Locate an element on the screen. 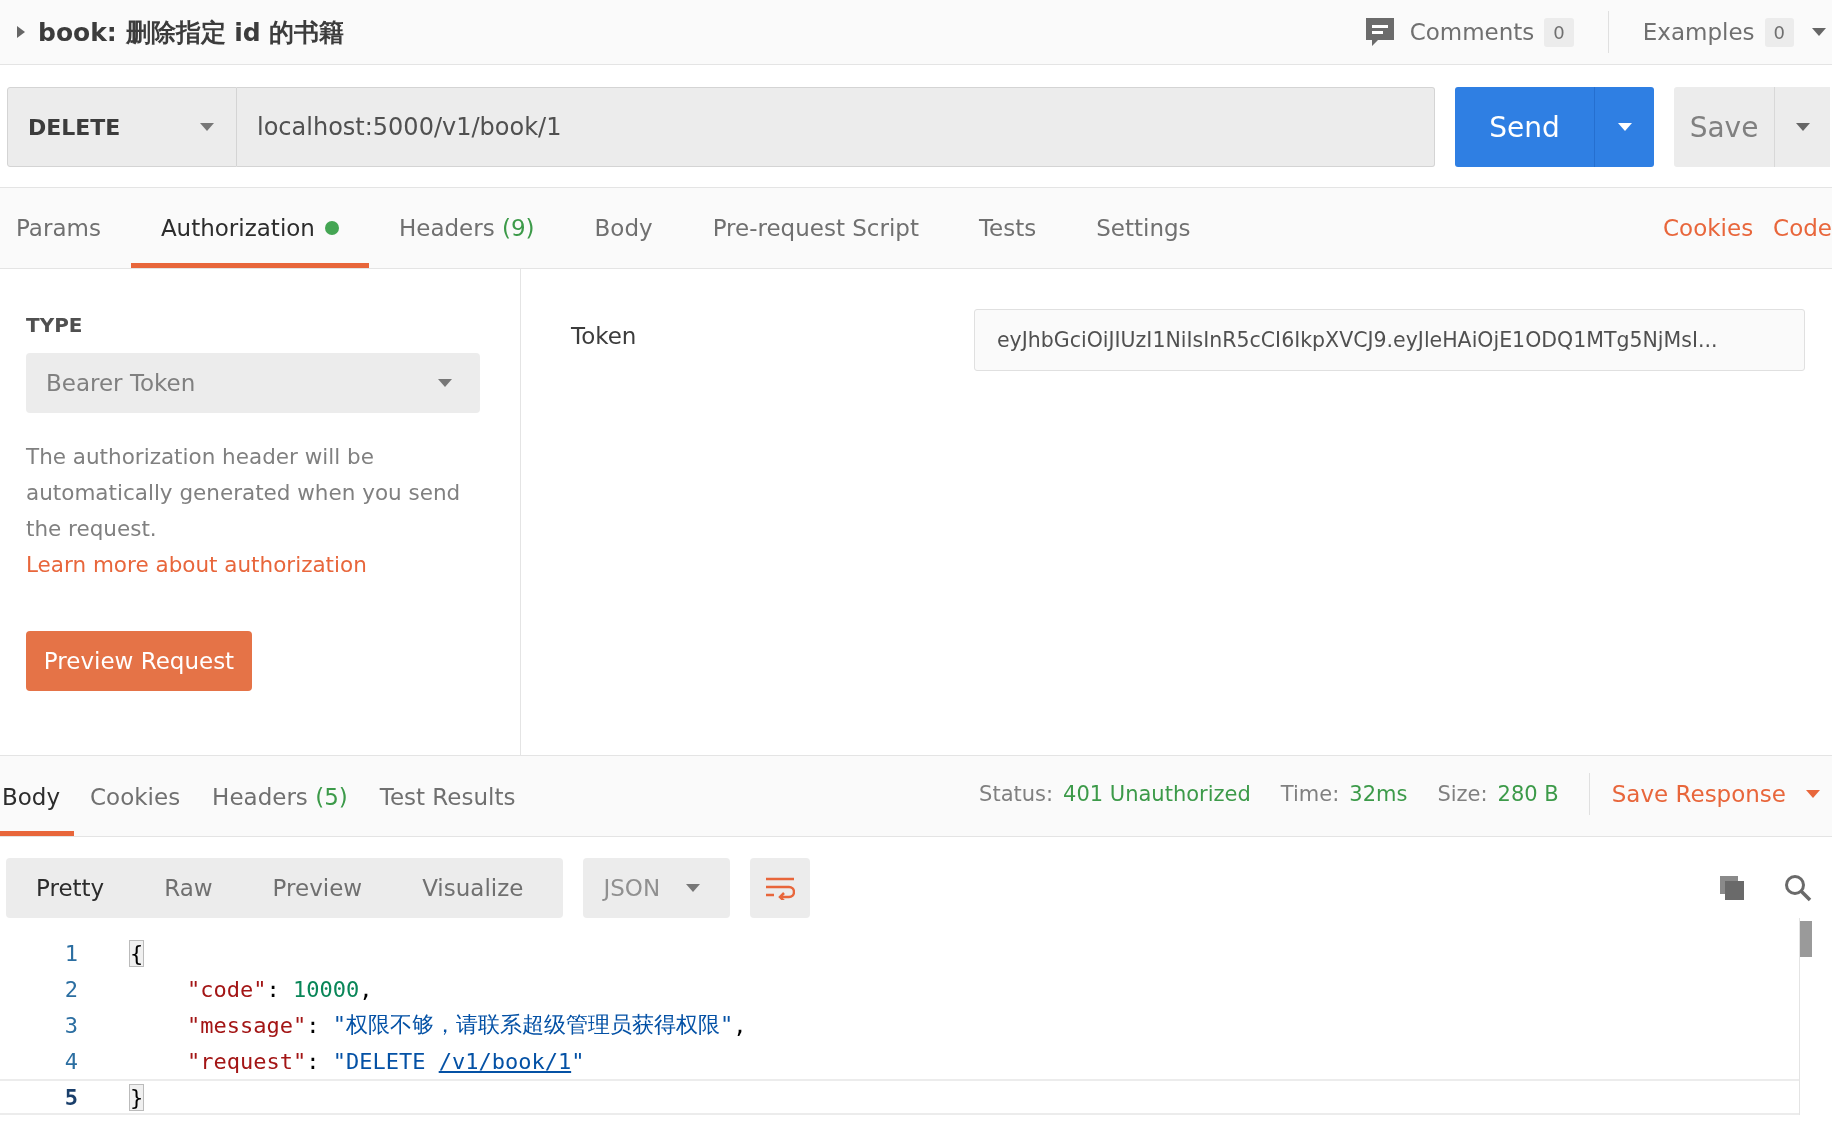 This screenshot has width=1832, height=1132. search-icon is located at coordinates (1798, 888).